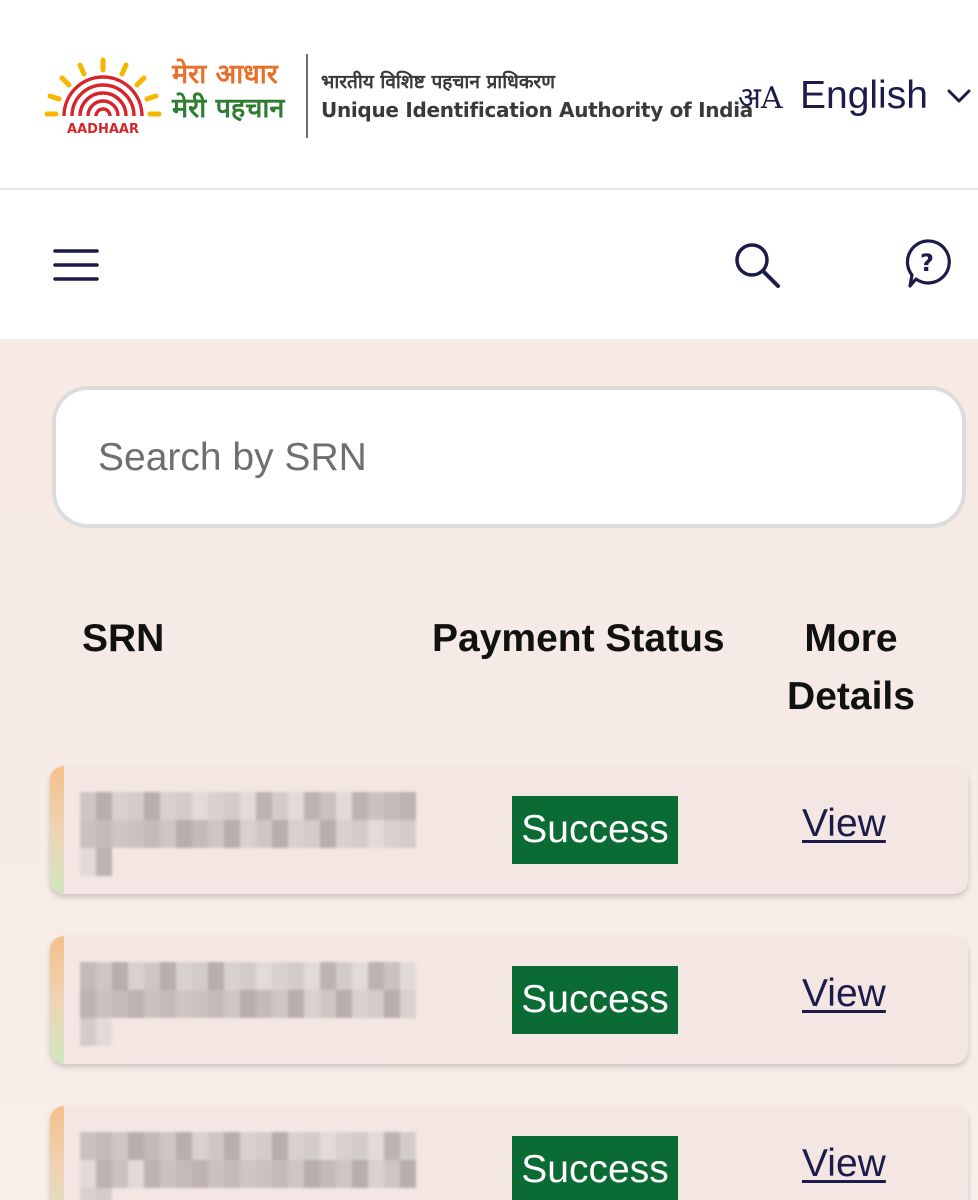  Describe the element at coordinates (537, 110) in the screenshot. I see `org-name-english: Unique Identification Authority of India` at that location.